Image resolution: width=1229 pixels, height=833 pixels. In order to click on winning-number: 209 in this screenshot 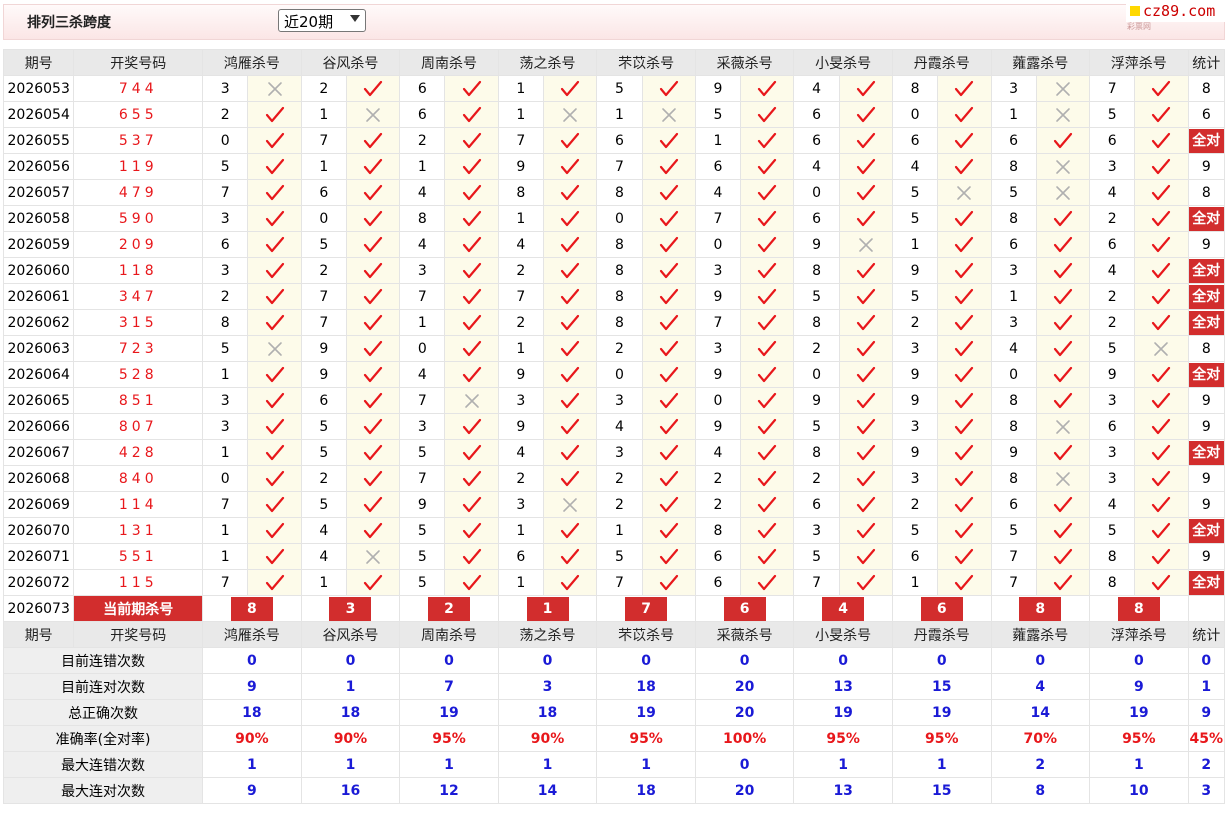, I will do `click(138, 244)`.